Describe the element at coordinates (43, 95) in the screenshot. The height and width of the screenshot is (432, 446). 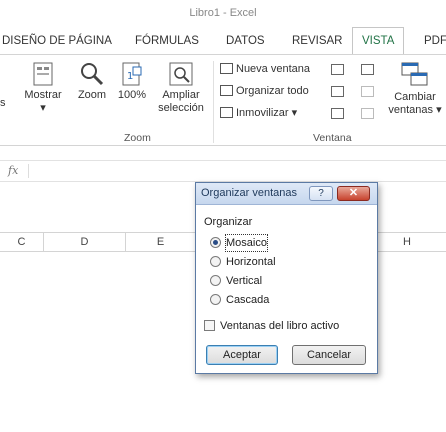
I see `mostrar-label: Mostrar` at that location.